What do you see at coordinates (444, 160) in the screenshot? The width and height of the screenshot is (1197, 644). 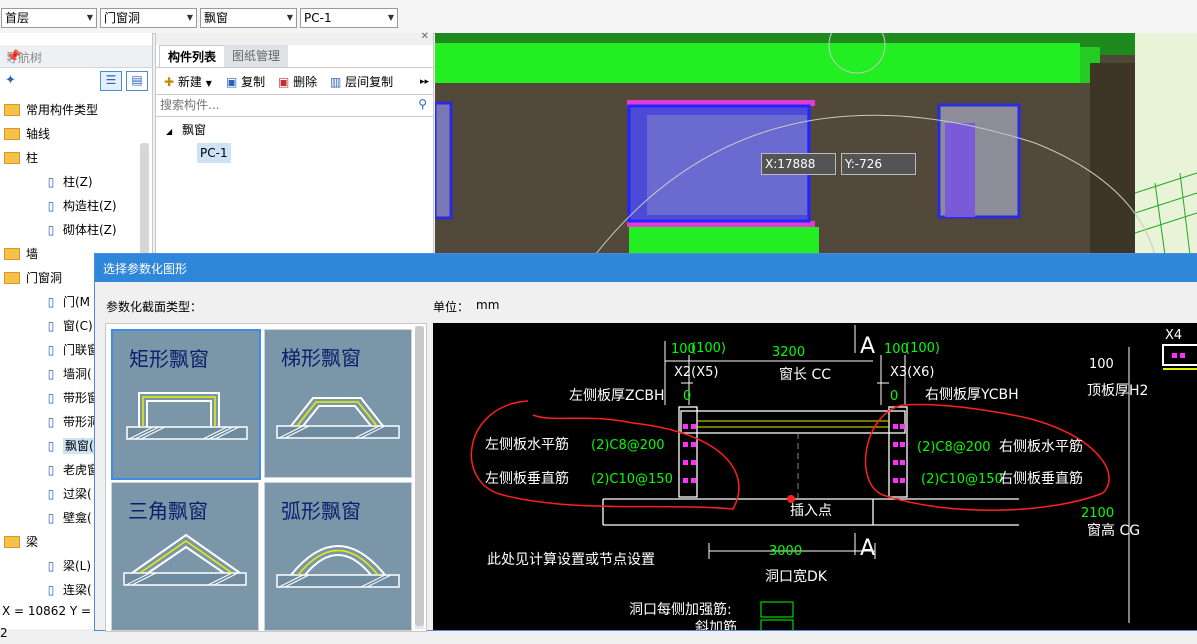 I see `left-window` at bounding box center [444, 160].